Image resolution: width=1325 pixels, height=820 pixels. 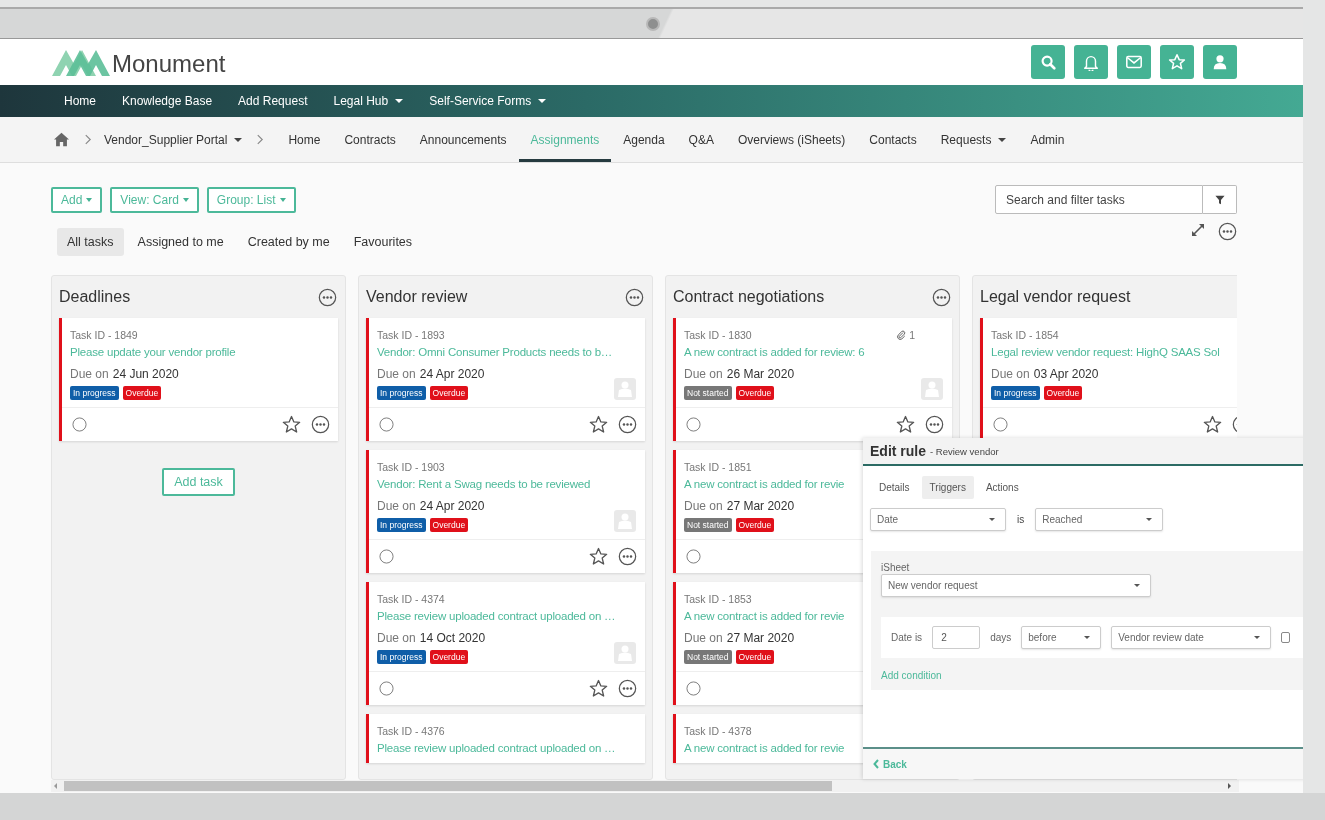 I want to click on column-title: Deadlines, so click(x=95, y=297).